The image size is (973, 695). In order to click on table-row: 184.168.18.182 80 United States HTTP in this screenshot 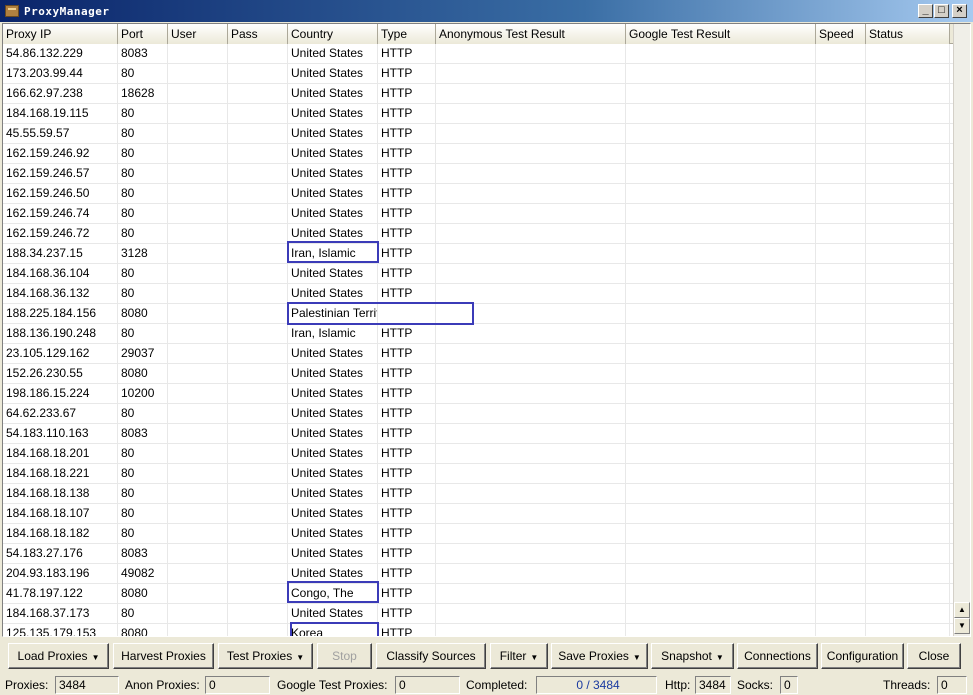, I will do `click(478, 534)`.